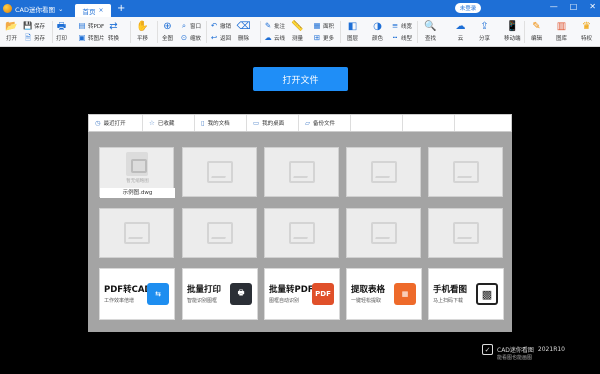 The width and height of the screenshot is (600, 374). I want to click on save-icon: 💾, so click(28, 26).